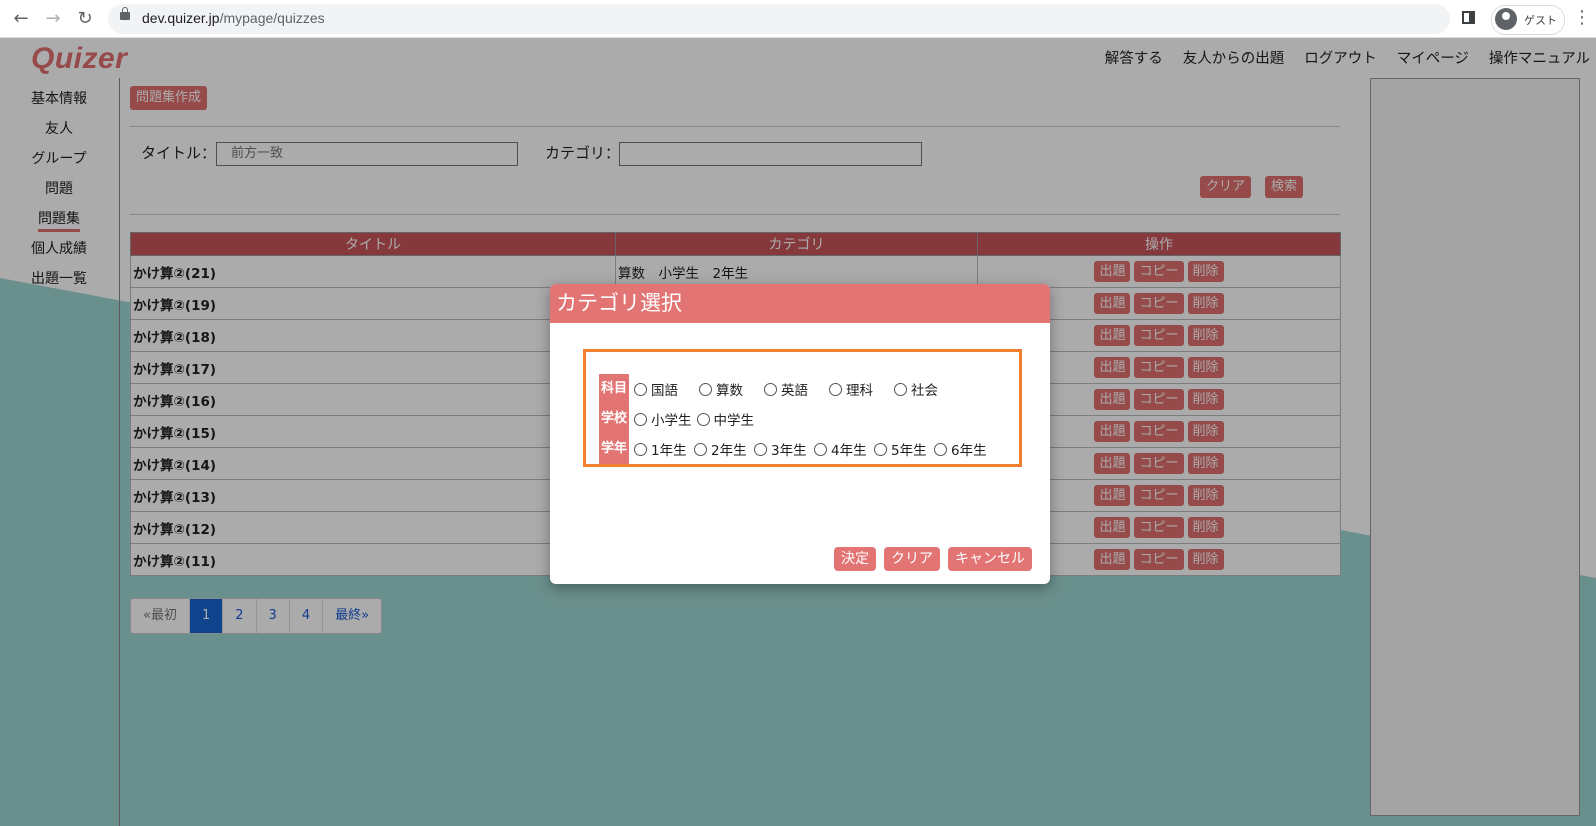 The height and width of the screenshot is (826, 1596). What do you see at coordinates (990, 559) in the screenshot?
I see `cancel-button: キャンセル` at bounding box center [990, 559].